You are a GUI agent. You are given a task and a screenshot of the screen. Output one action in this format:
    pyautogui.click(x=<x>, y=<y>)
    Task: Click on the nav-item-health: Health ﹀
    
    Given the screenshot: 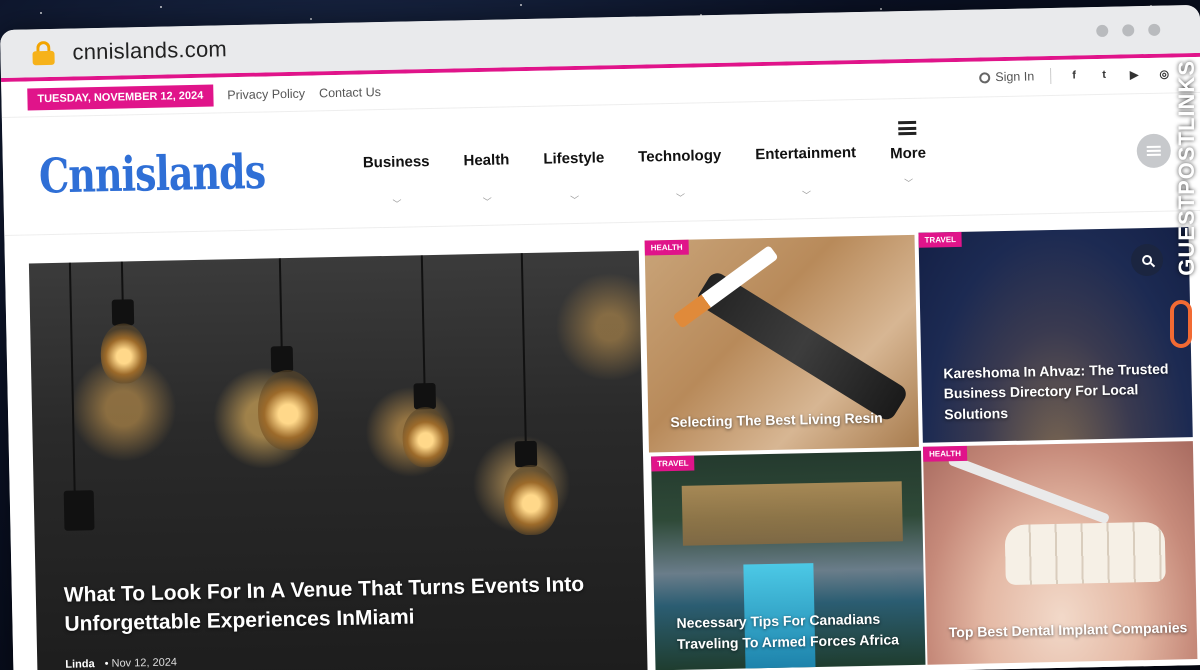 What is the action you would take?
    pyautogui.click(x=486, y=179)
    